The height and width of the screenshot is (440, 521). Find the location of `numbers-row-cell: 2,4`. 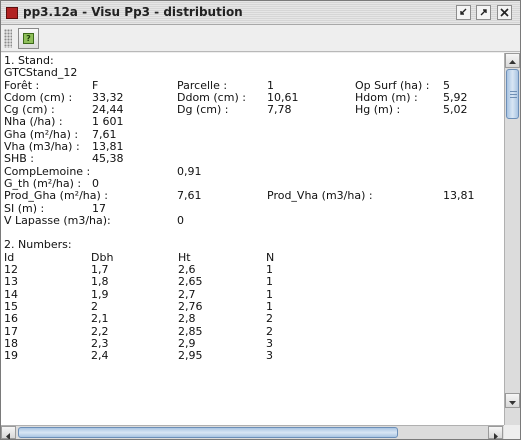

numbers-row-cell: 2,4 is located at coordinates (100, 356).